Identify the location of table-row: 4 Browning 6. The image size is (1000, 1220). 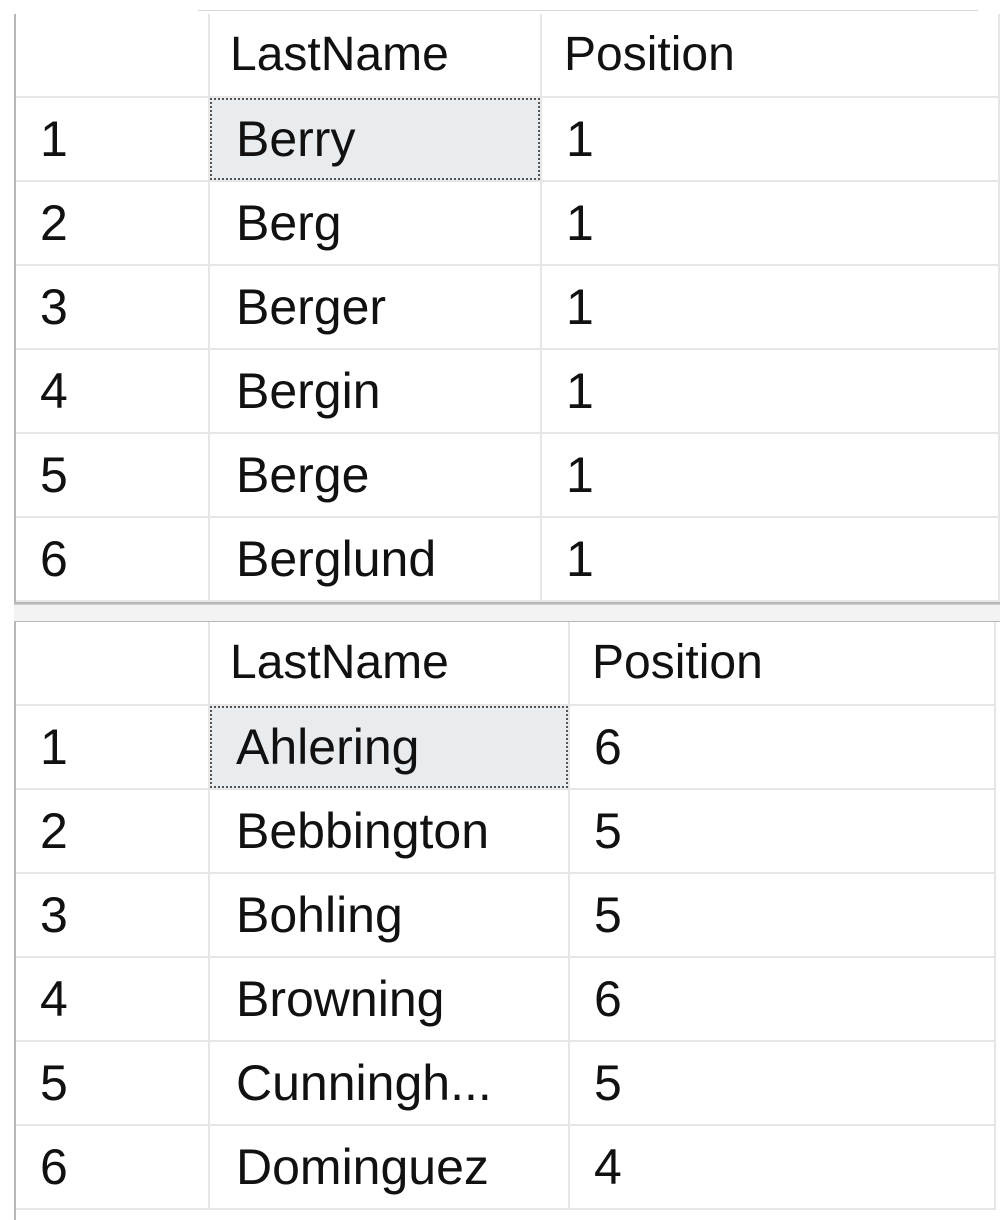
(506, 999).